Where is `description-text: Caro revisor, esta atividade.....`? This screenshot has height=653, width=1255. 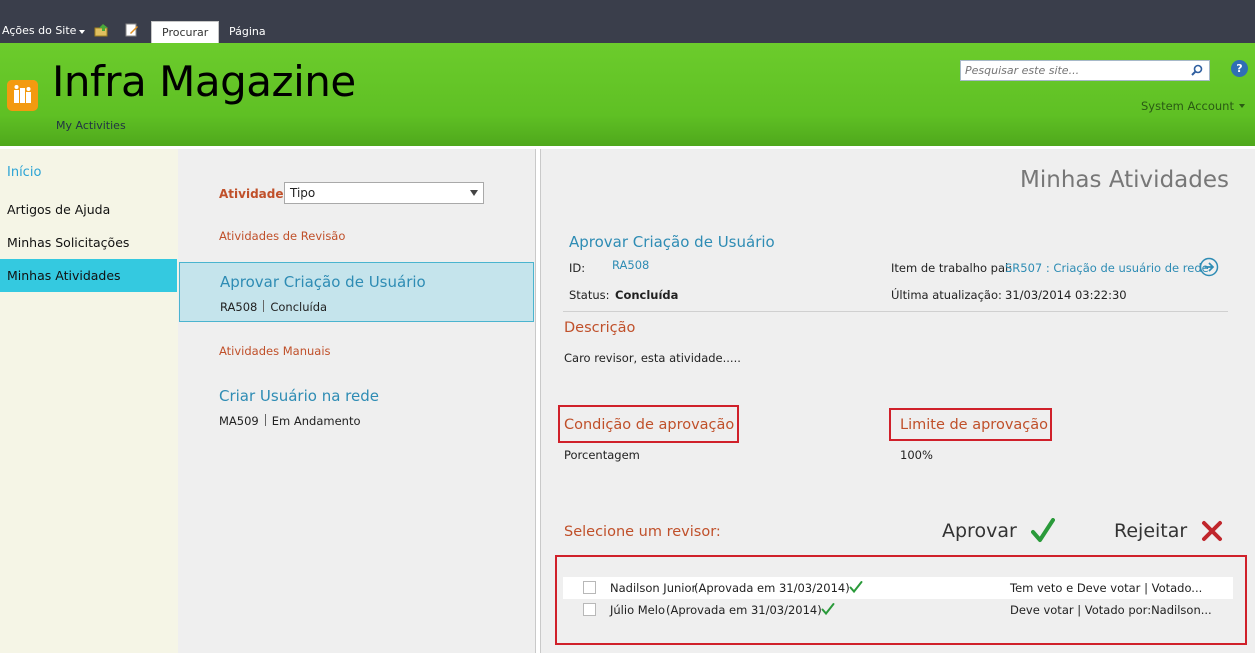 description-text: Caro revisor, esta atividade..... is located at coordinates (652, 358).